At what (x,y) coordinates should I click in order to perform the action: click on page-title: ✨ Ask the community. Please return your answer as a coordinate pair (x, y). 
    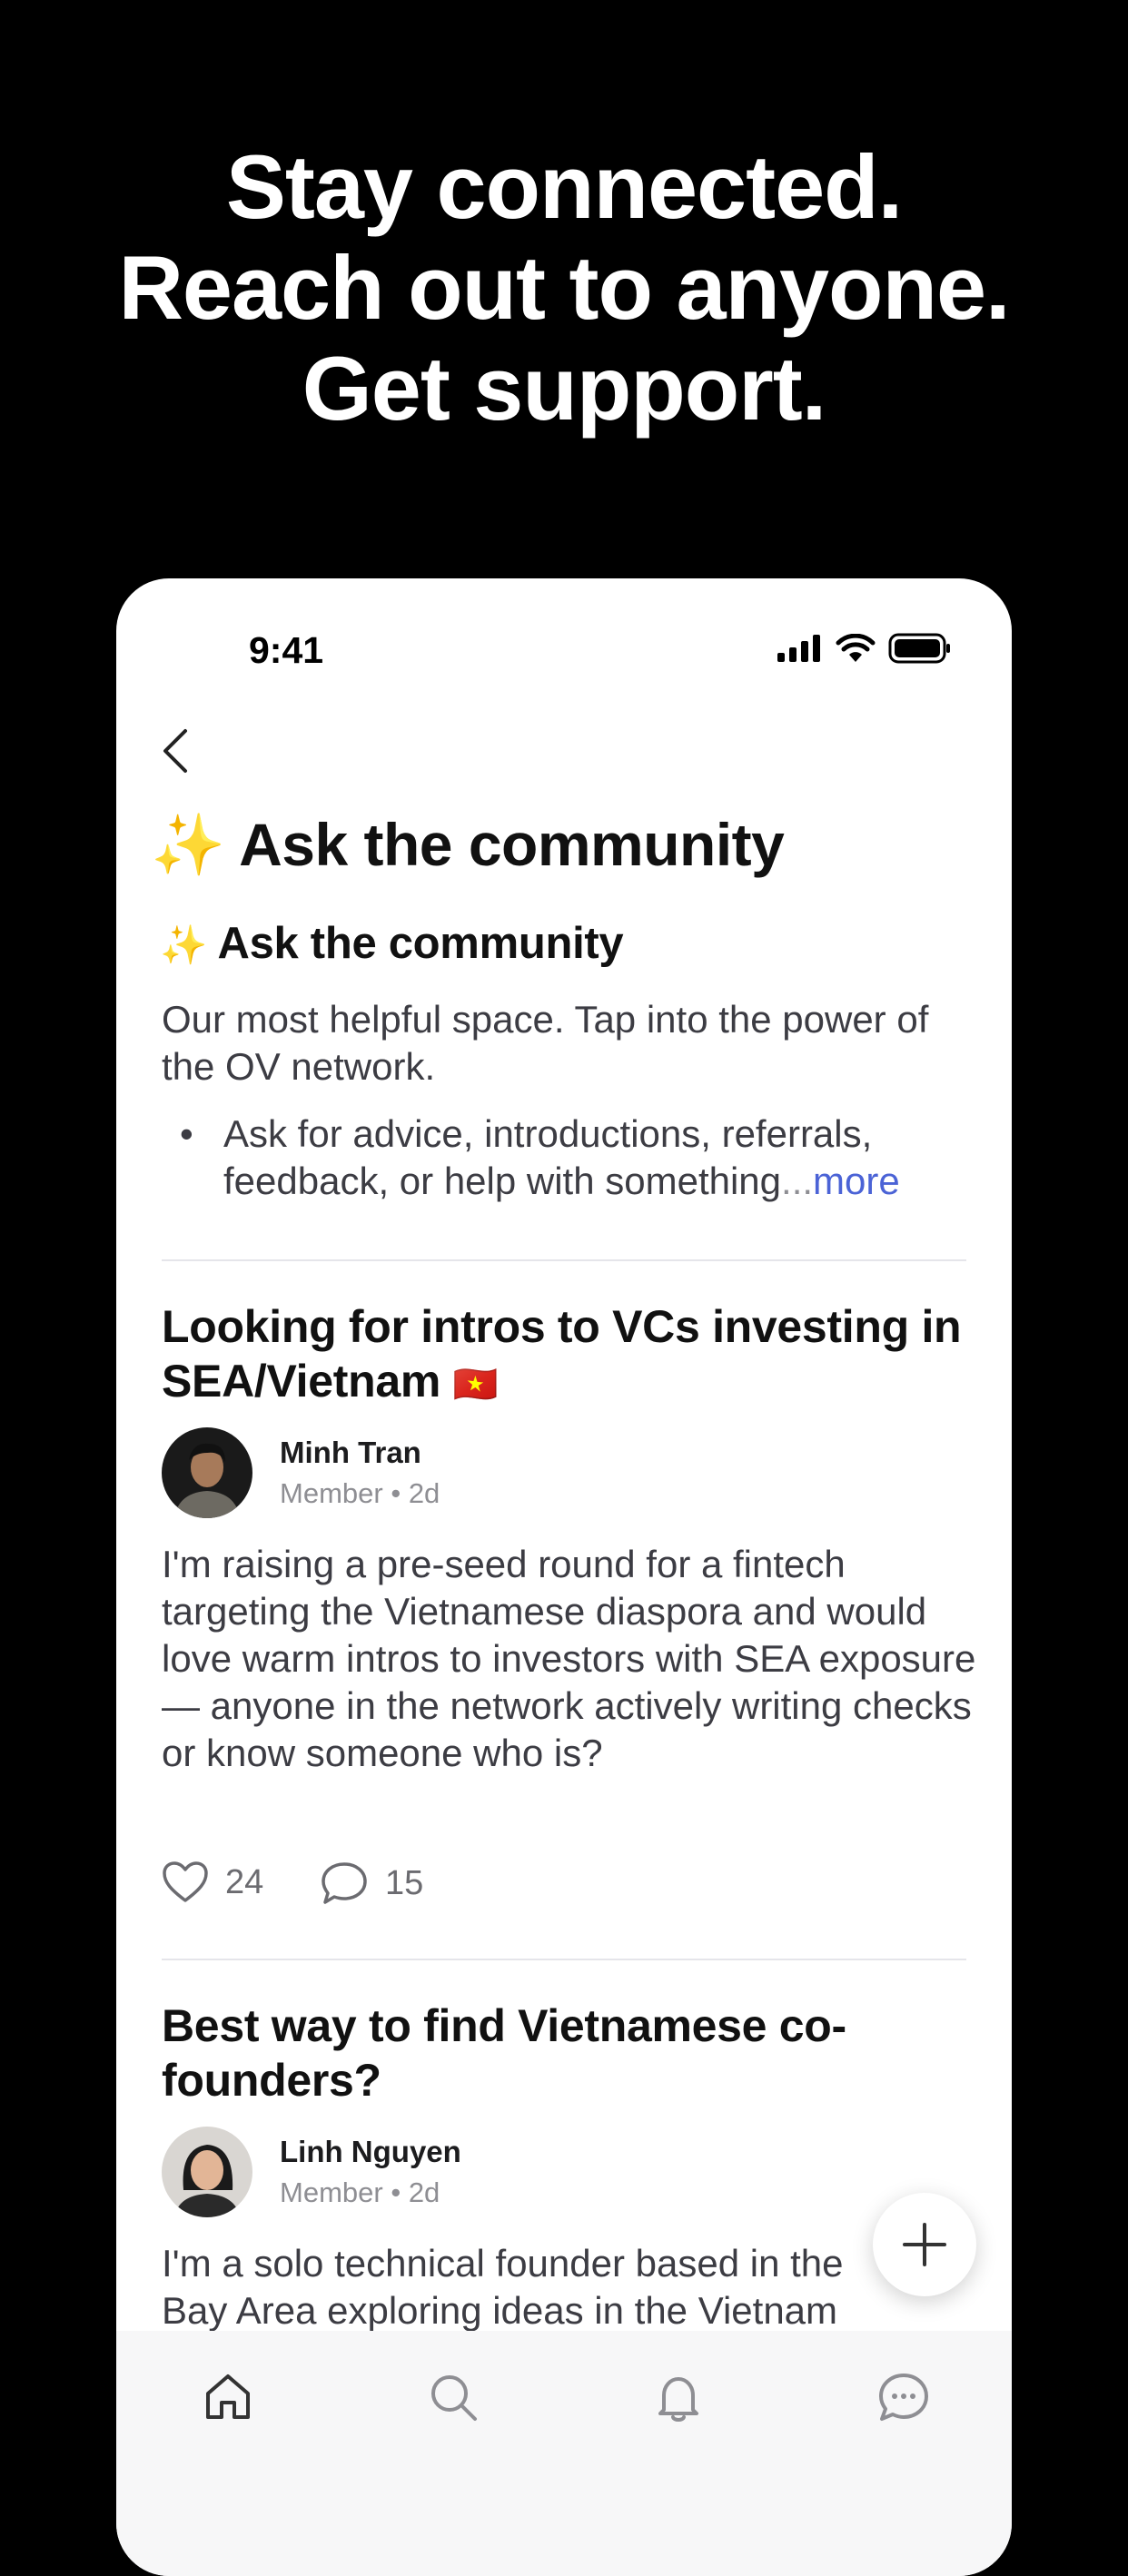
    Looking at the image, I should click on (468, 845).